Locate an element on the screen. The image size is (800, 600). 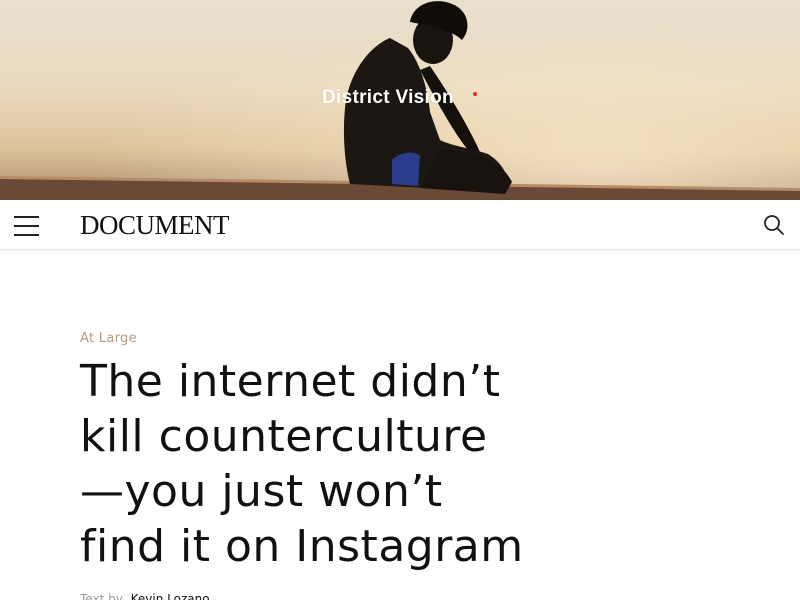
headline-line: find it on Instagram is located at coordinates (302, 546).